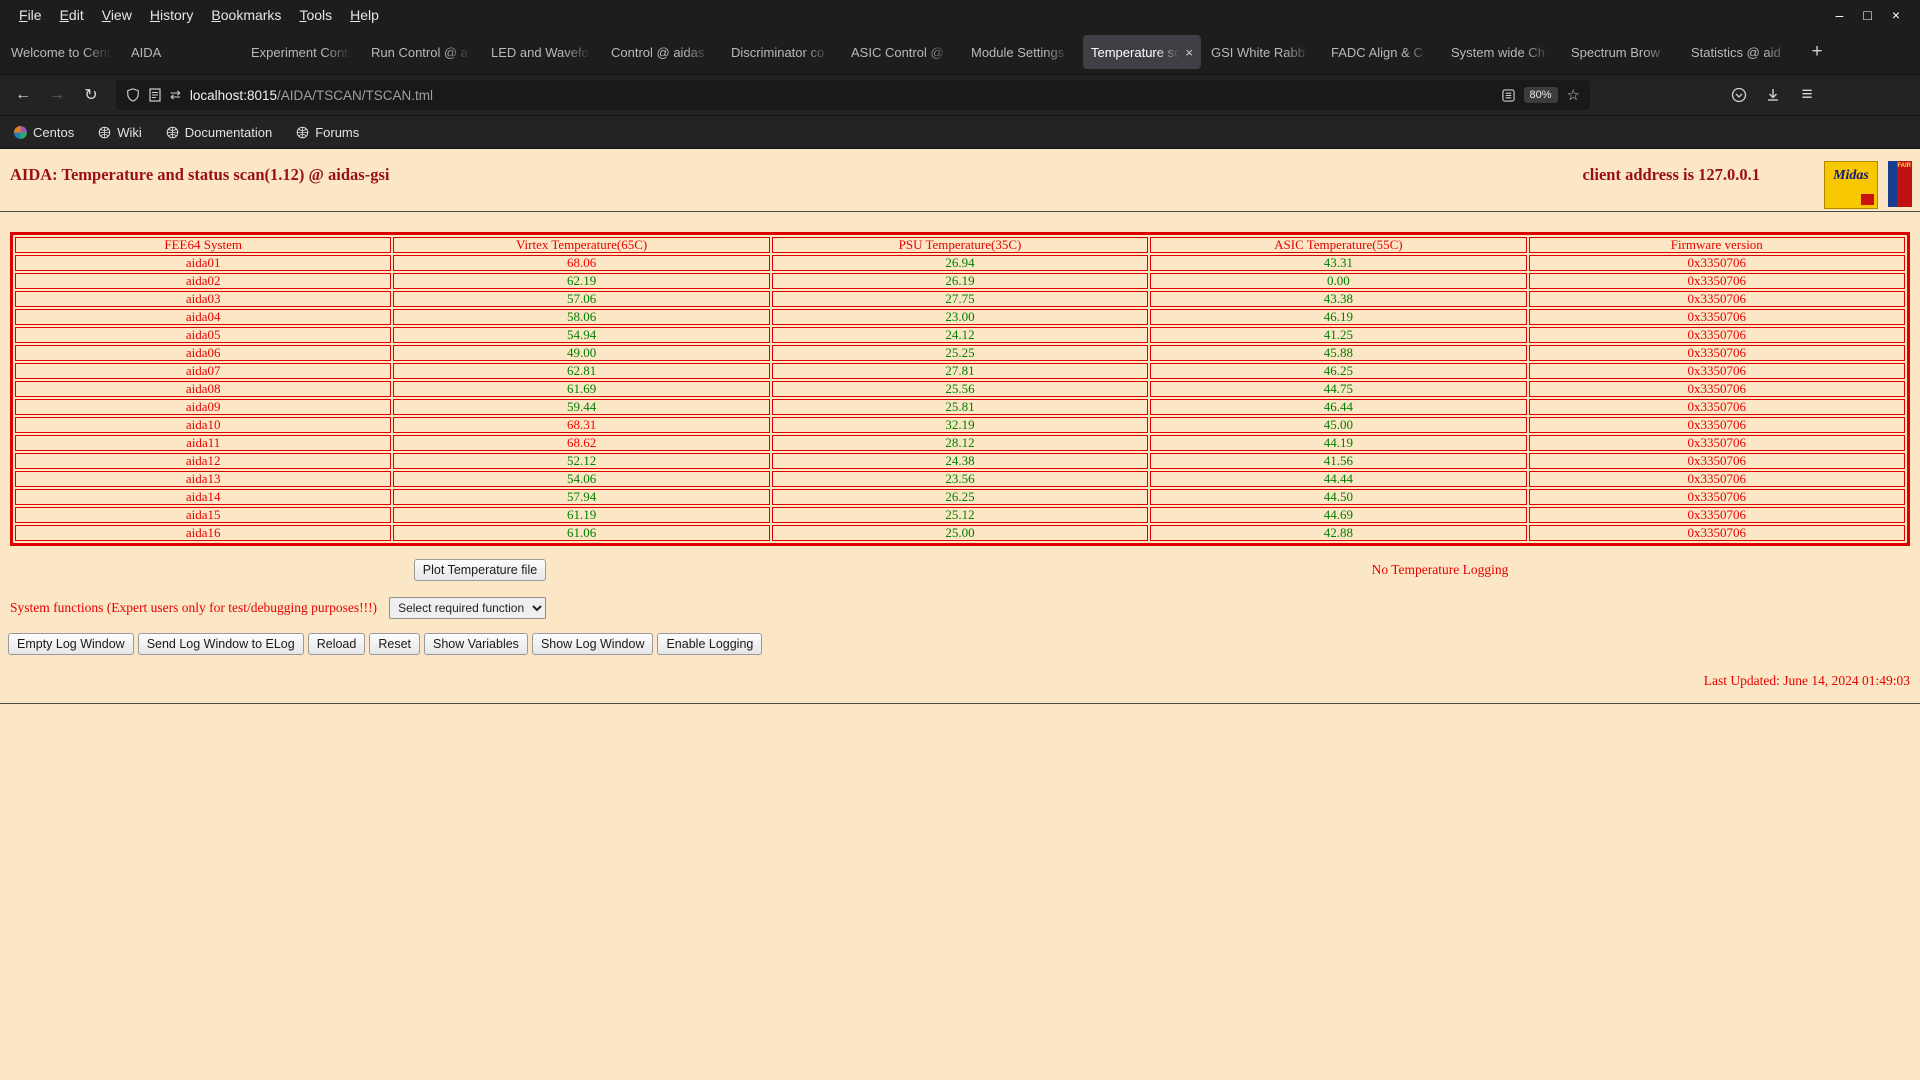 Image resolution: width=1920 pixels, height=1080 pixels. What do you see at coordinates (581, 407) in the screenshot?
I see `virtex-temperature-cell: 59.44` at bounding box center [581, 407].